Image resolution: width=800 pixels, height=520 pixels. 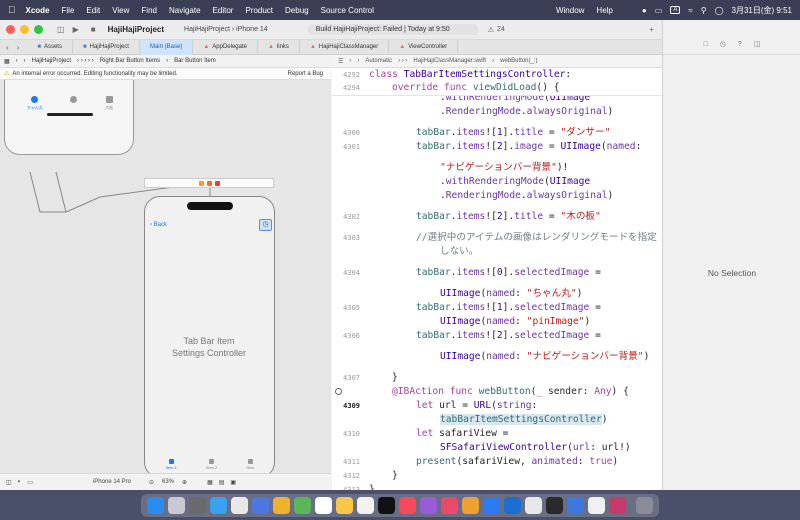 I want to click on chrome-icon, so click(x=239, y=505).